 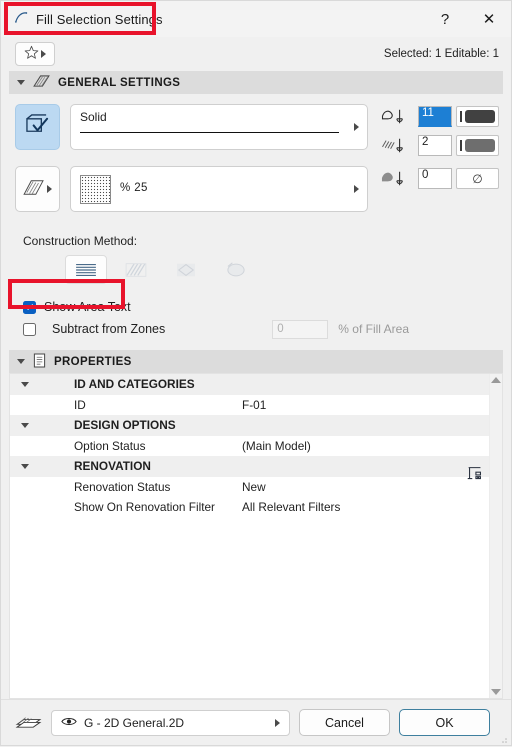 I want to click on fill-check-icon, so click(x=37, y=127).